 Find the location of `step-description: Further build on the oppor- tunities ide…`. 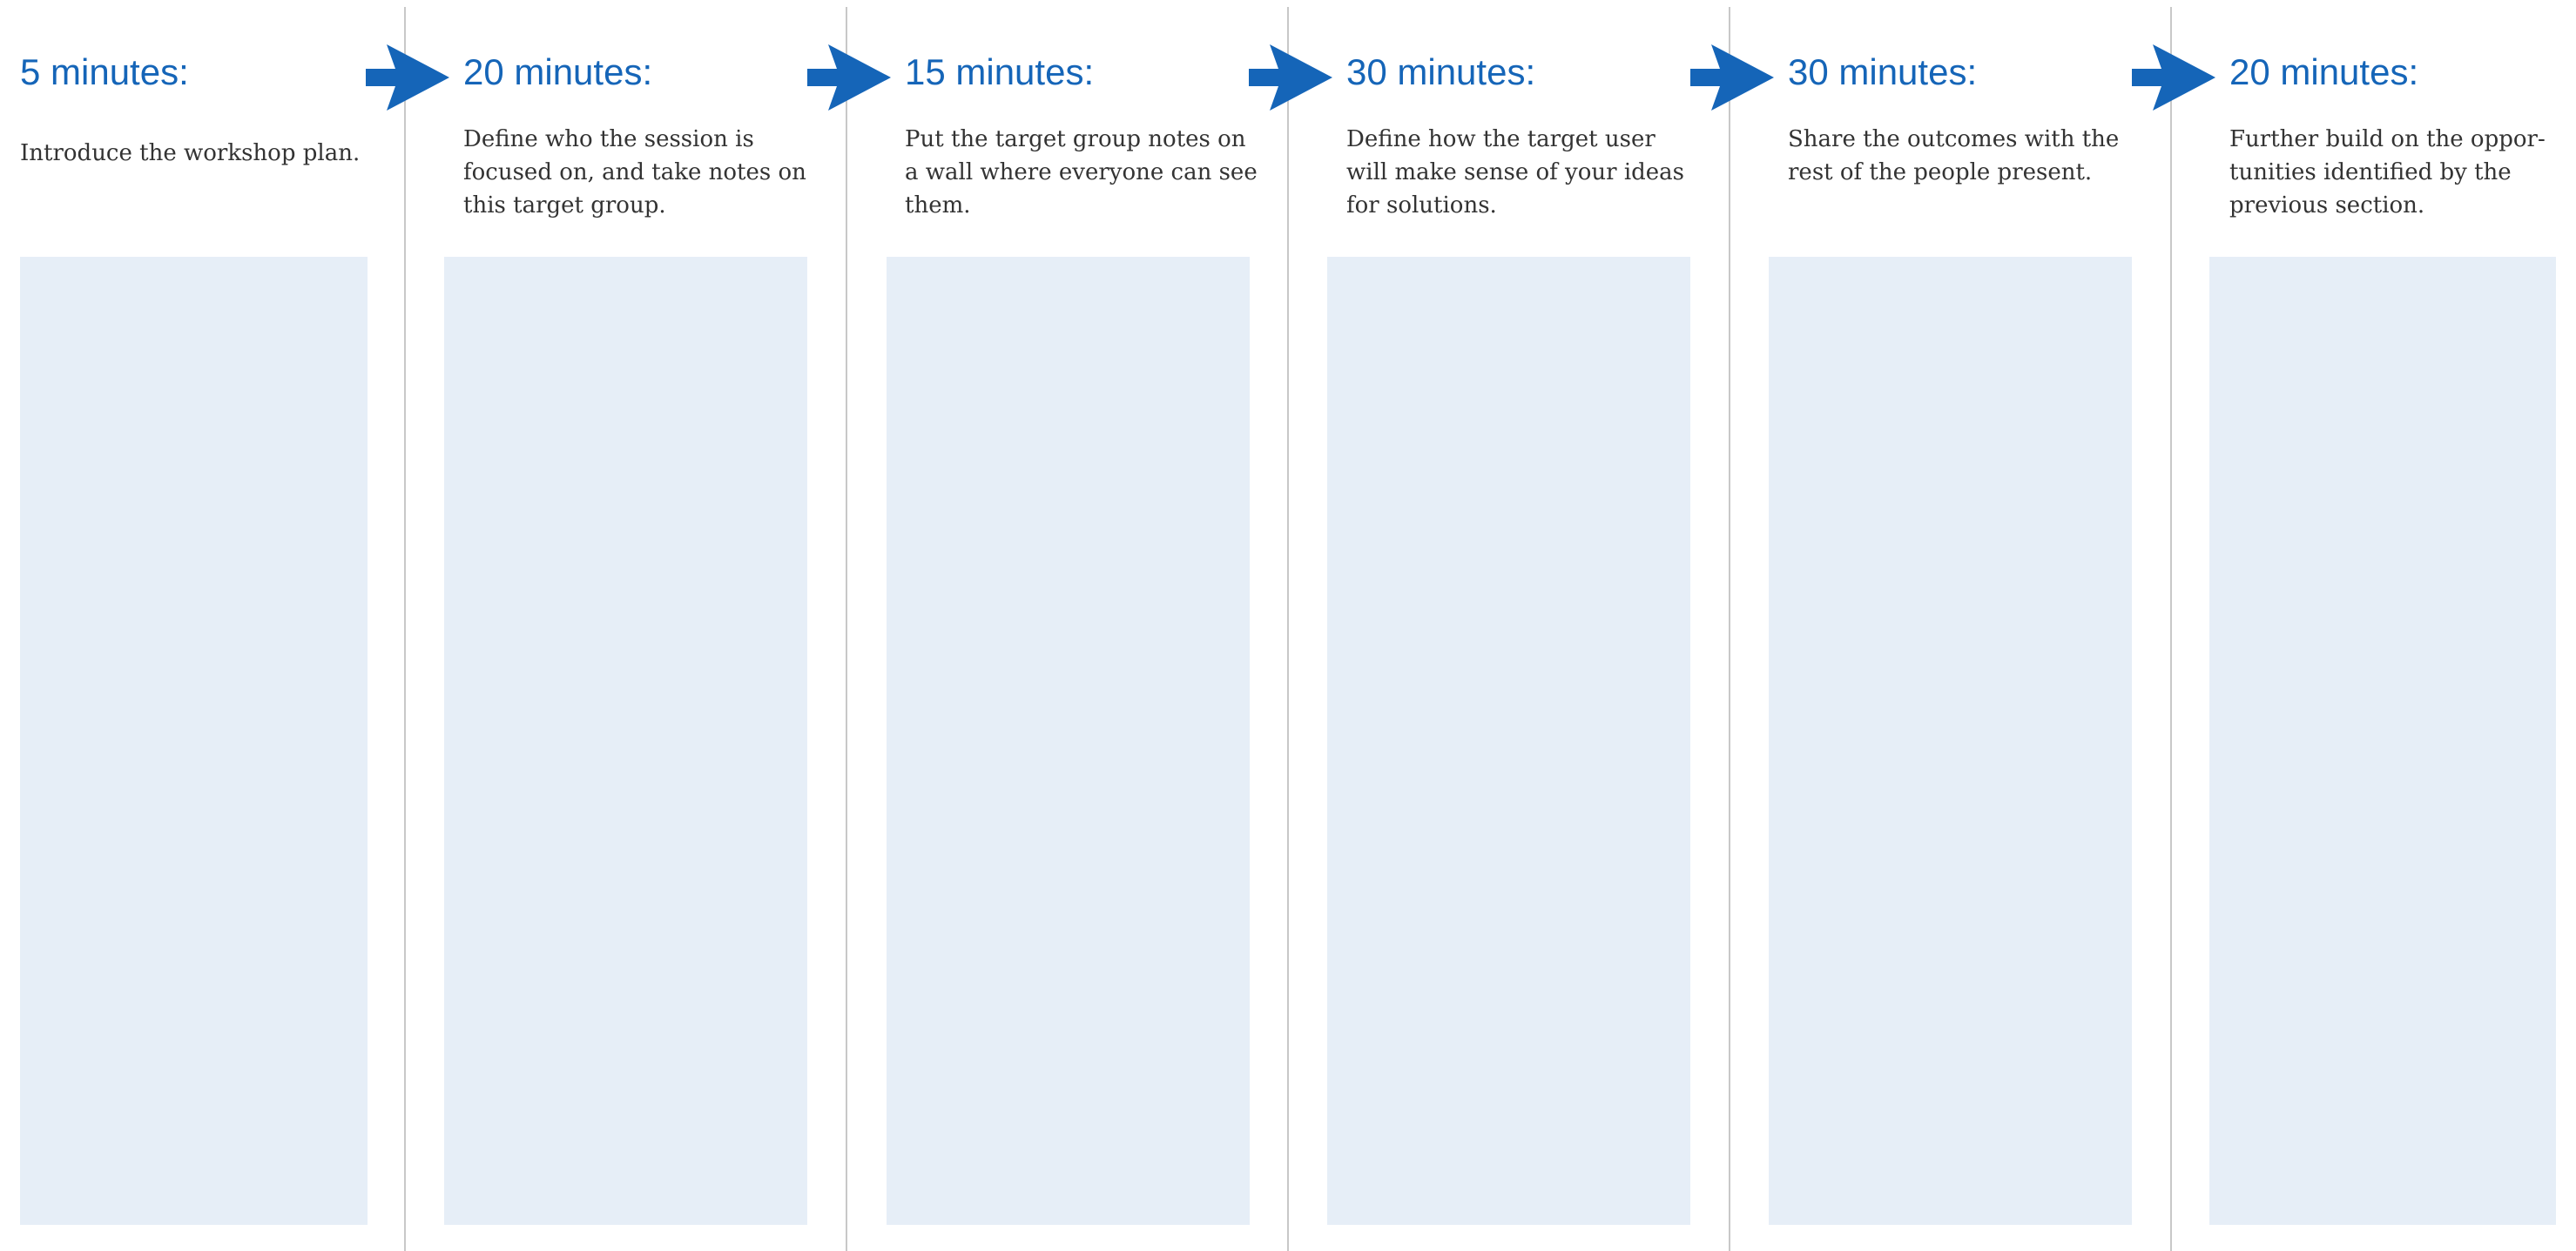

step-description: Further build on the oppor- tunities ide… is located at coordinates (2387, 172).